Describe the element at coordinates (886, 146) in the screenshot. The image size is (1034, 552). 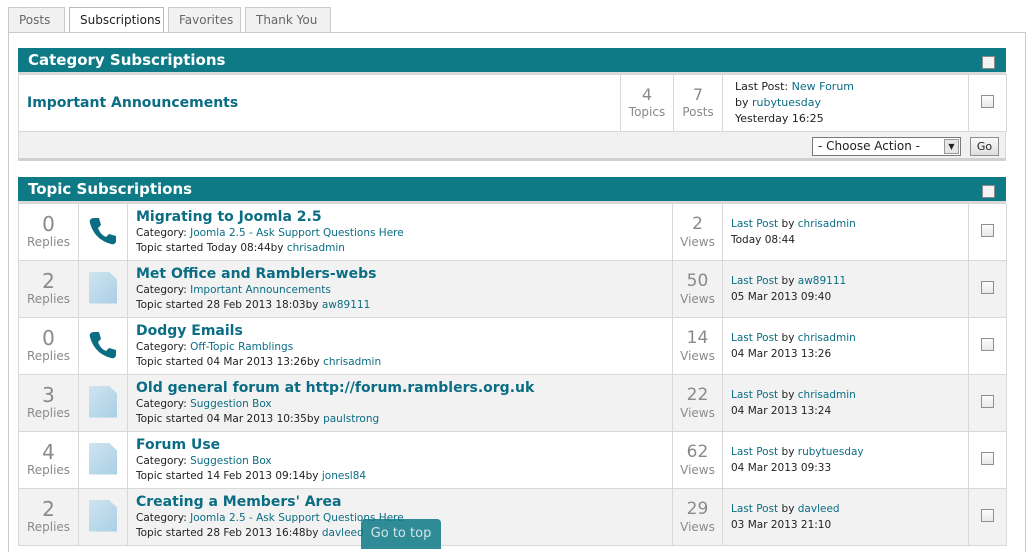
I see `choose-action-select: - Choose Action - ▼` at that location.